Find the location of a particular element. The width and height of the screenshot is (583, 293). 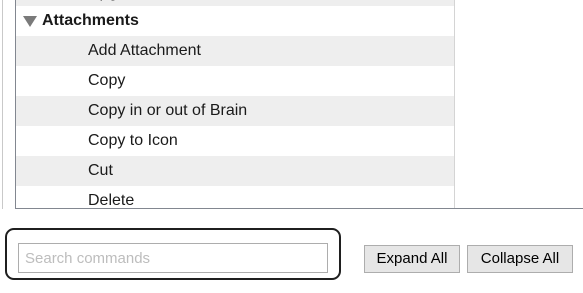

tree-item-copy-in-or-out-of-brain: Copy in or out of Brain is located at coordinates (235, 111).